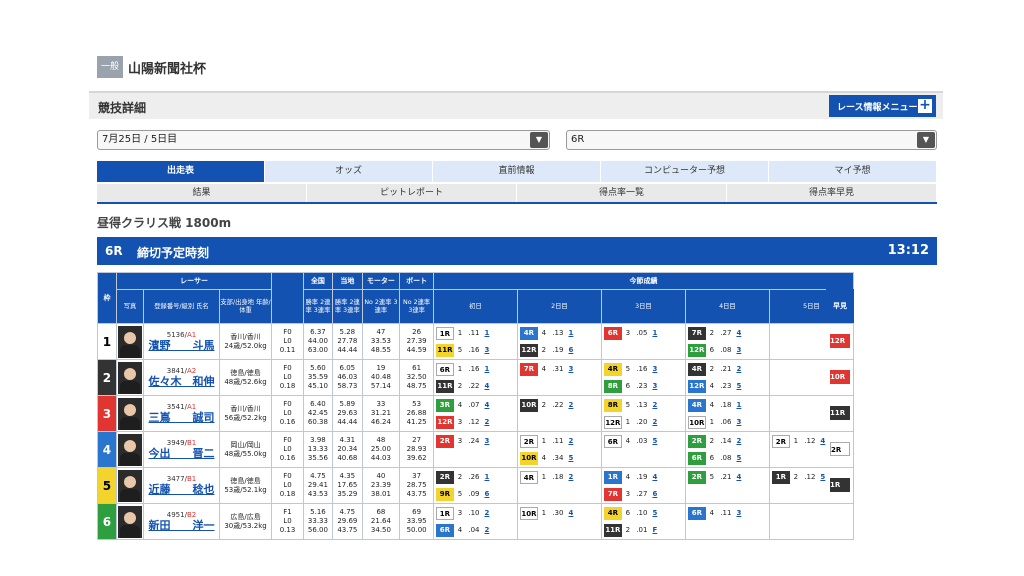 The image size is (1024, 576). I want to click on early-cell, so click(840, 521).